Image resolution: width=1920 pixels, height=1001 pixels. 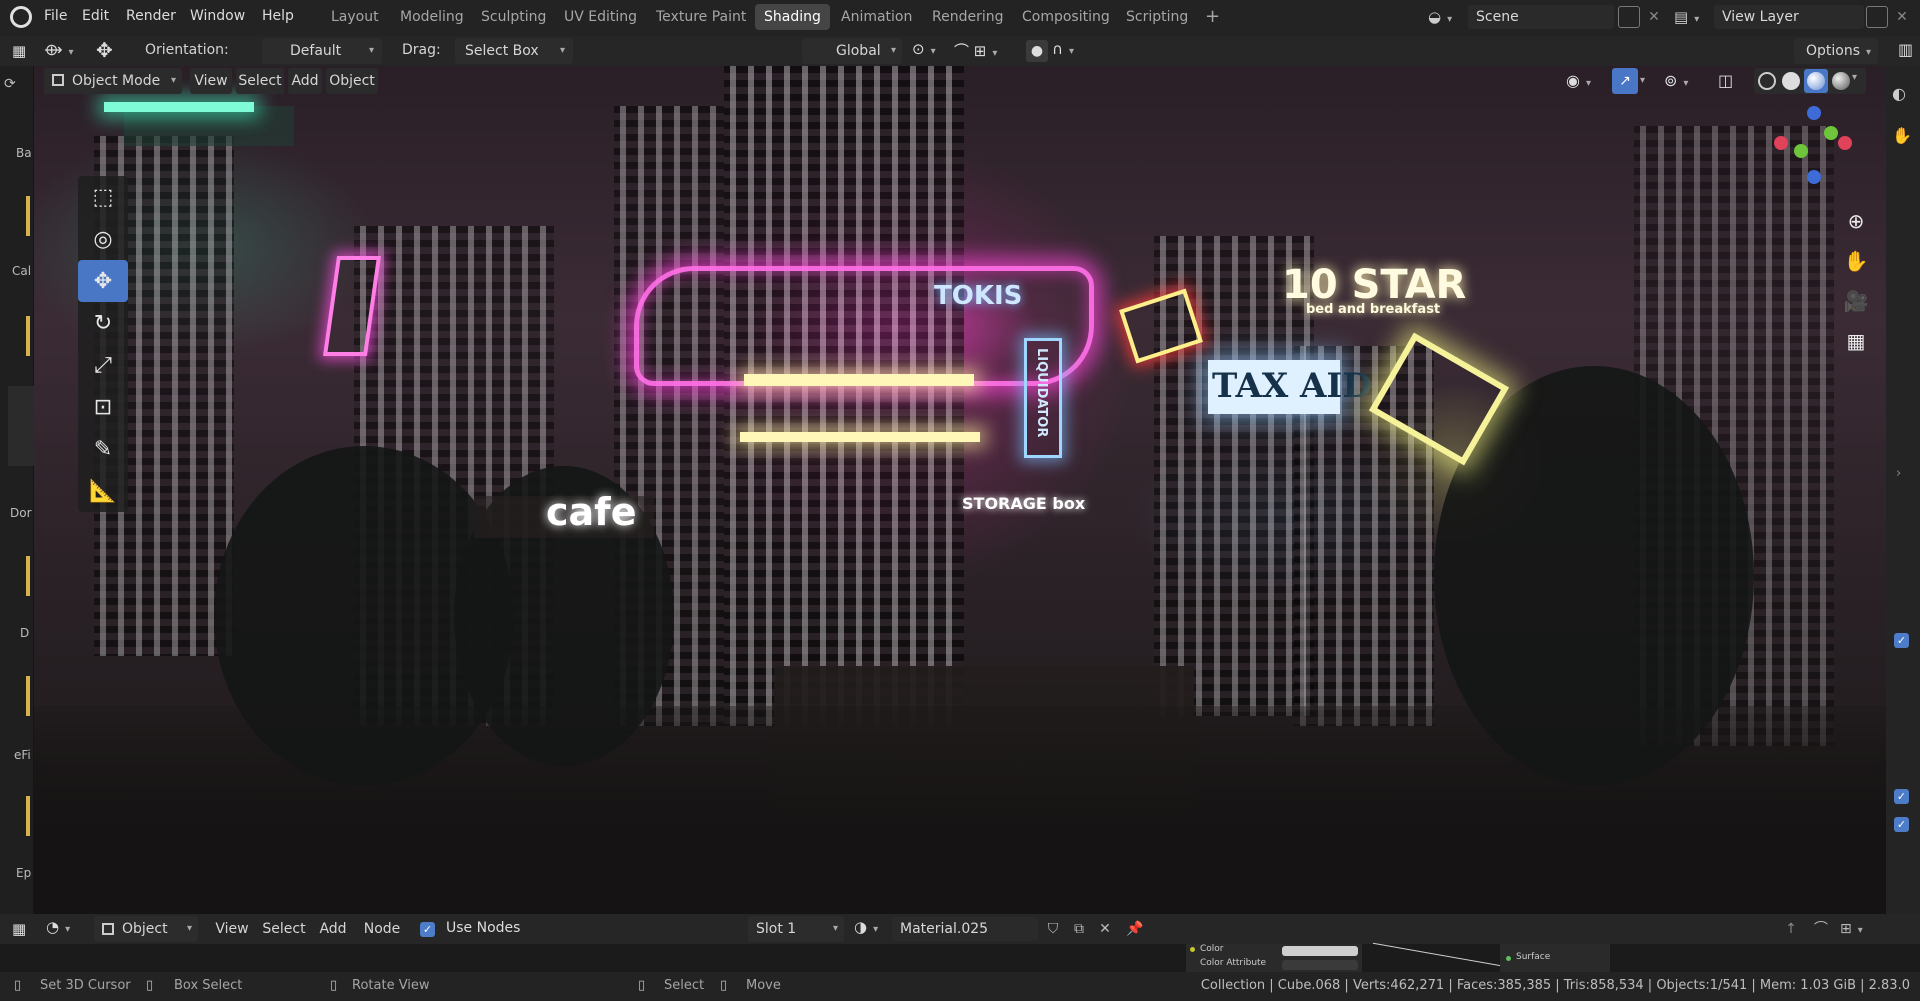 I want to click on viewport-menu-view: View, so click(x=211, y=81).